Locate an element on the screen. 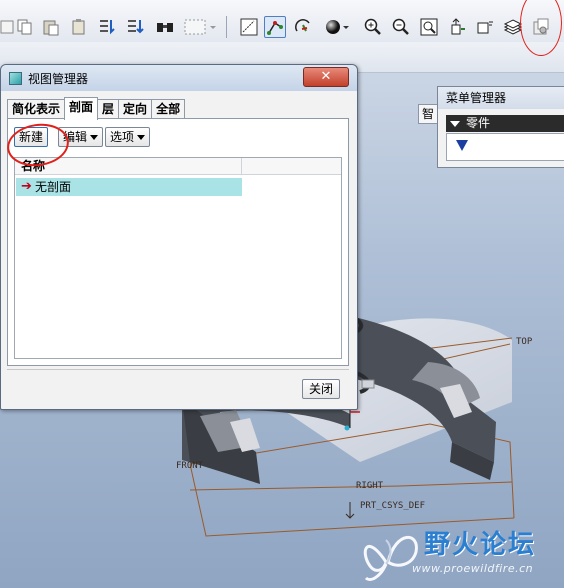  regenerate-icon is located at coordinates (107, 27).